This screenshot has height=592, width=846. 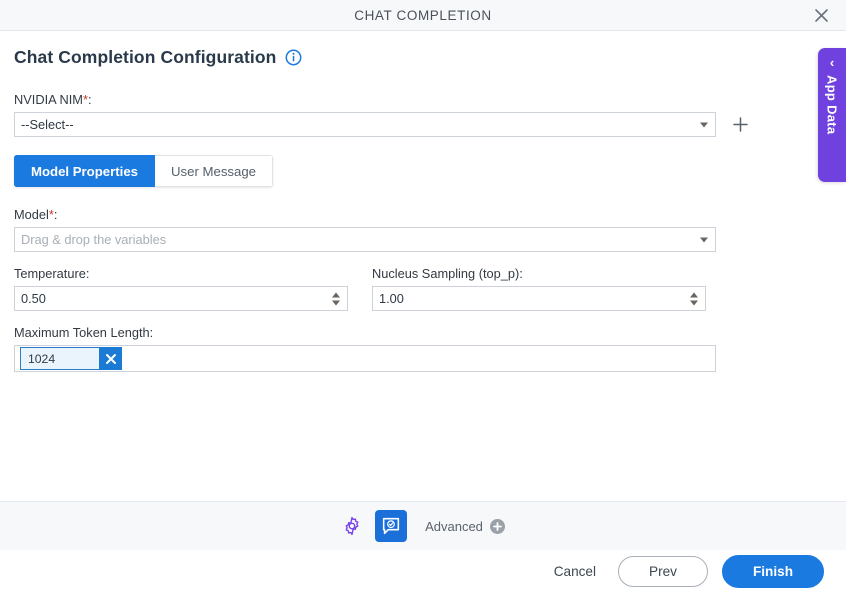 I want to click on finish-button: Finish, so click(x=772, y=571).